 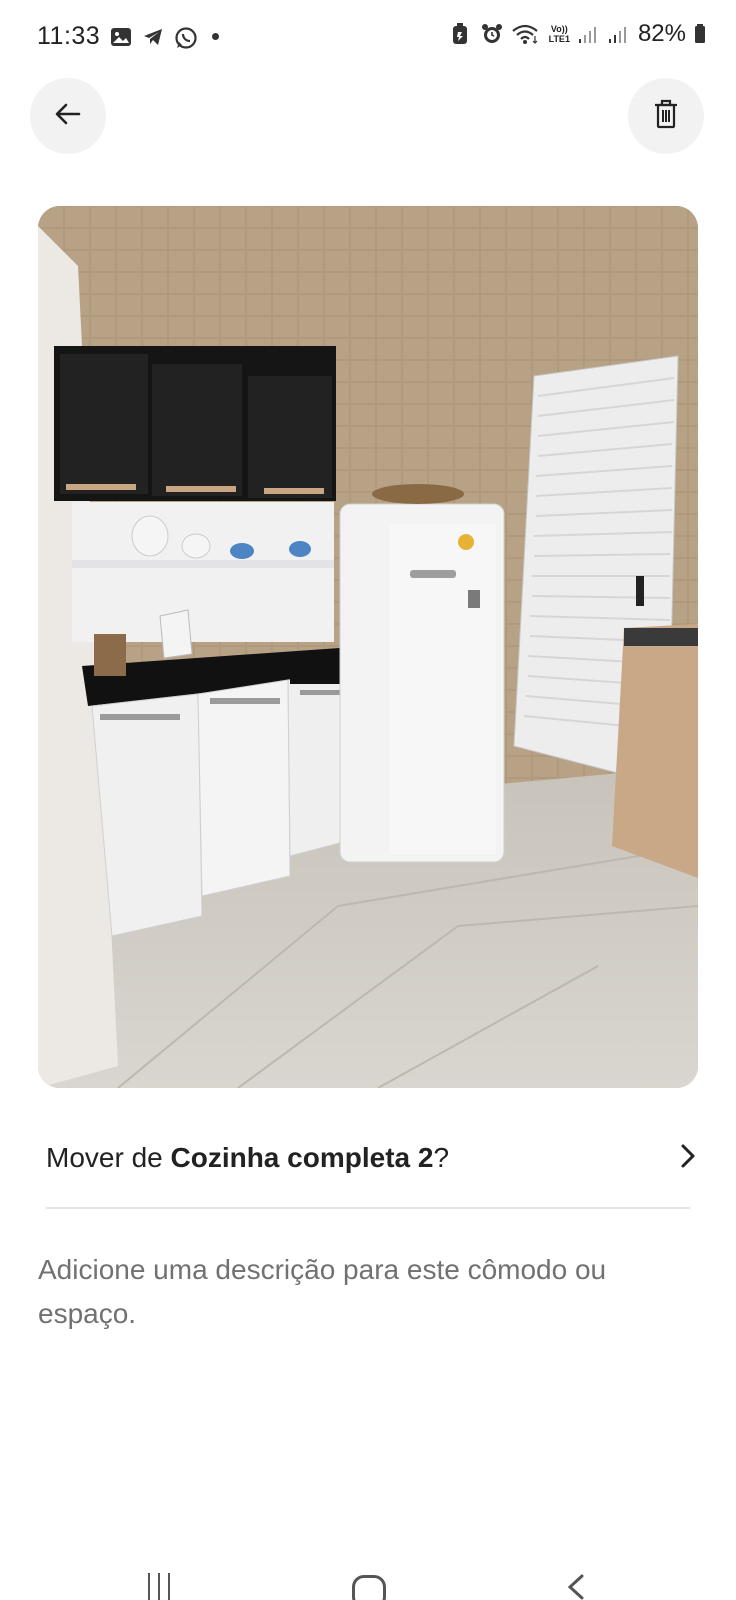 I want to click on move-room-row: Mover de Cozinha completa 2?, so click(x=372, y=1158).